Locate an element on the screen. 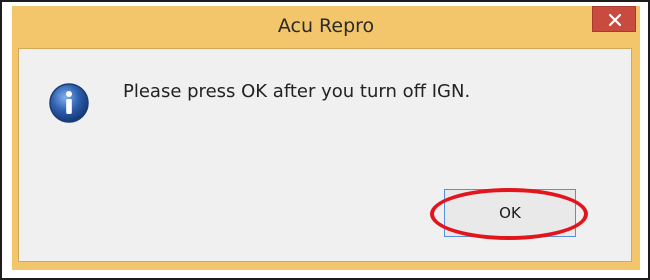 Image resolution: width=650 pixels, height=280 pixels. close-button is located at coordinates (614, 19).